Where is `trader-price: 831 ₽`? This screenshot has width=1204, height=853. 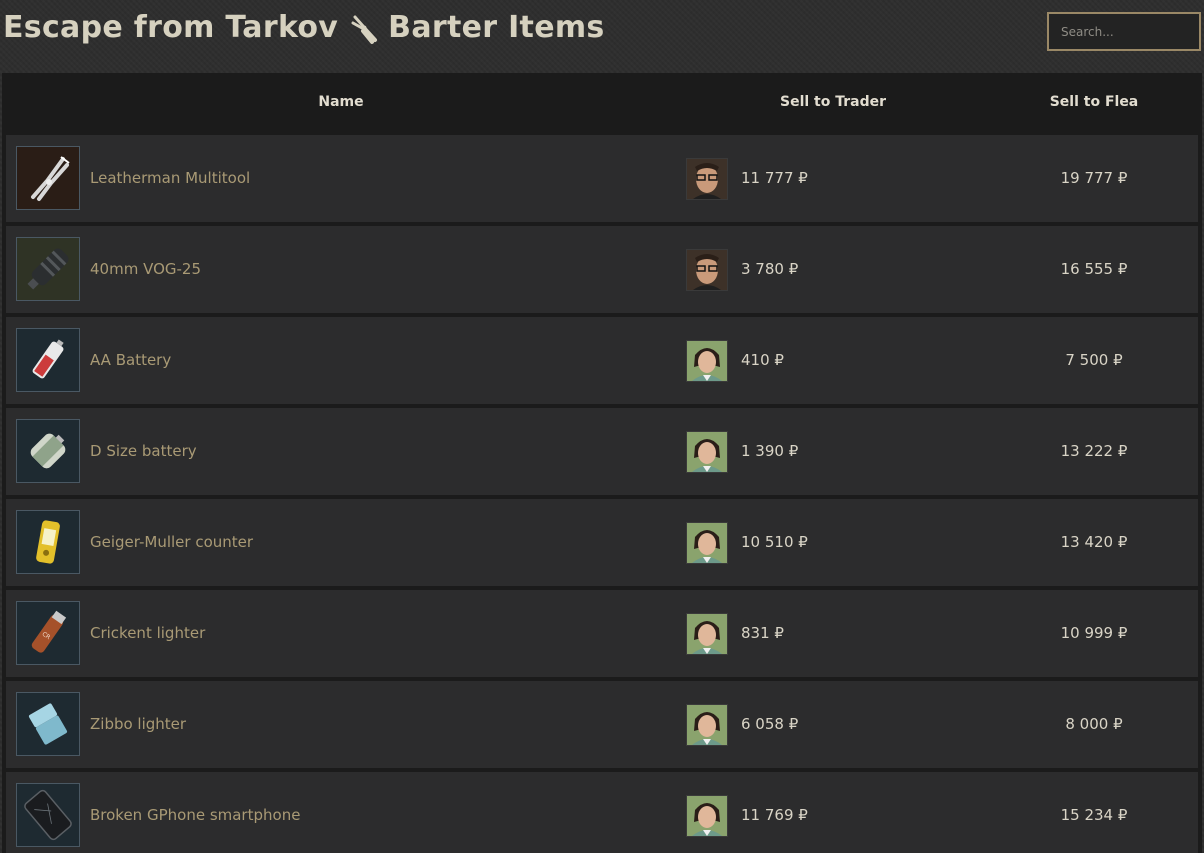 trader-price: 831 ₽ is located at coordinates (762, 633).